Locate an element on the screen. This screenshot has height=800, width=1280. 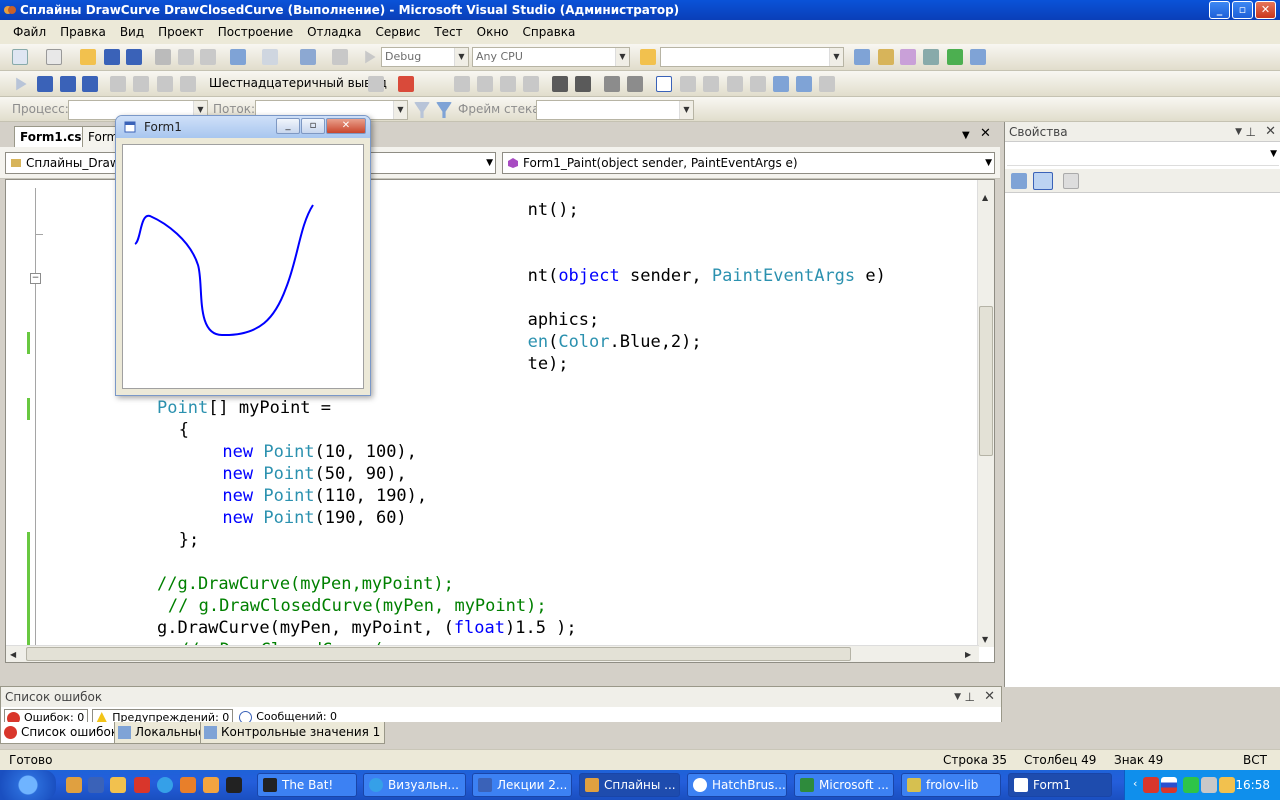
stop-debugging-icon is located at coordinates (68, 84).